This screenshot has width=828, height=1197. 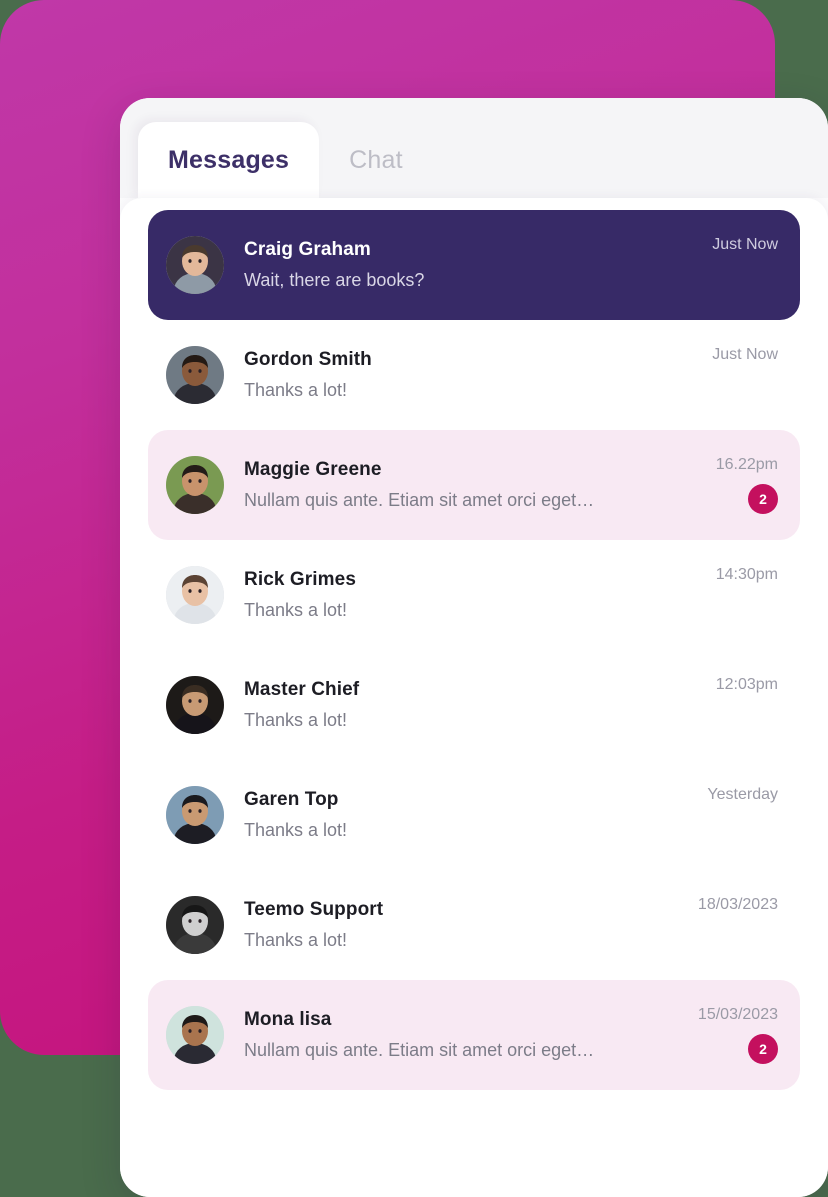 What do you see at coordinates (746, 574) in the screenshot?
I see `message-timestamp: 14:30pm` at bounding box center [746, 574].